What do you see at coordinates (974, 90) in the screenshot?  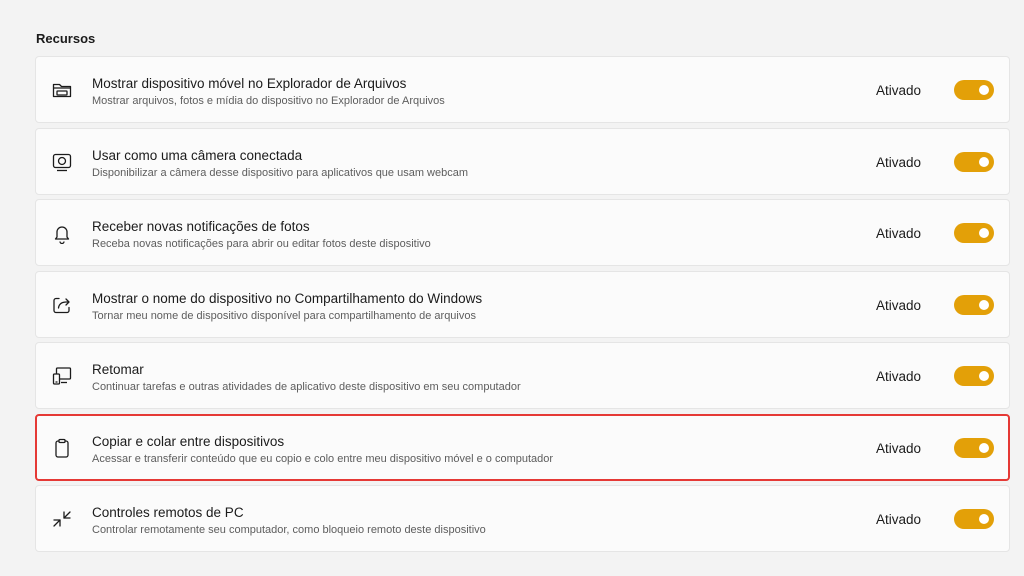 I see `file-explorer-toggle` at bounding box center [974, 90].